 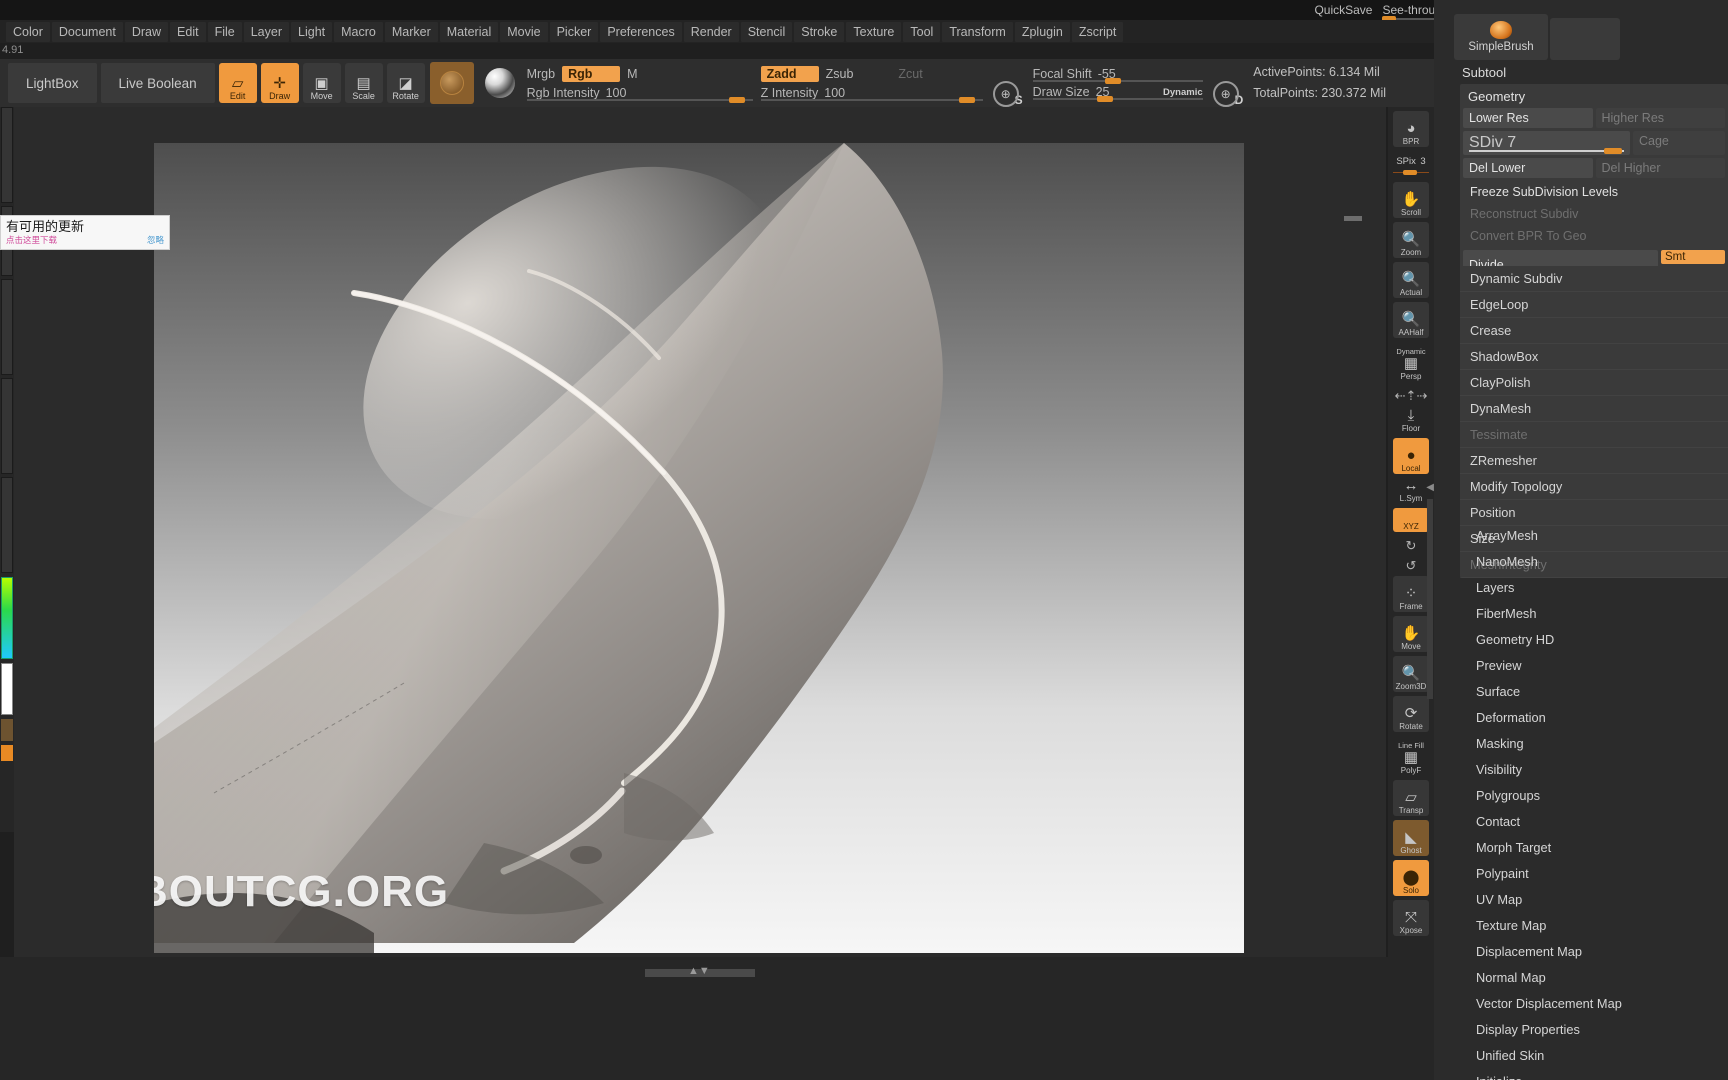 I want to click on menu-unified-skin: Unified Skin, so click(x=1594, y=1055).